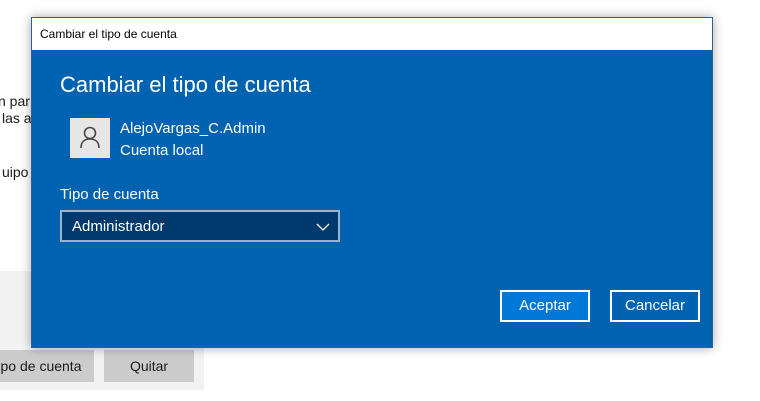 The height and width of the screenshot is (401, 760). Describe the element at coordinates (90, 138) in the screenshot. I see `person-icon` at that location.